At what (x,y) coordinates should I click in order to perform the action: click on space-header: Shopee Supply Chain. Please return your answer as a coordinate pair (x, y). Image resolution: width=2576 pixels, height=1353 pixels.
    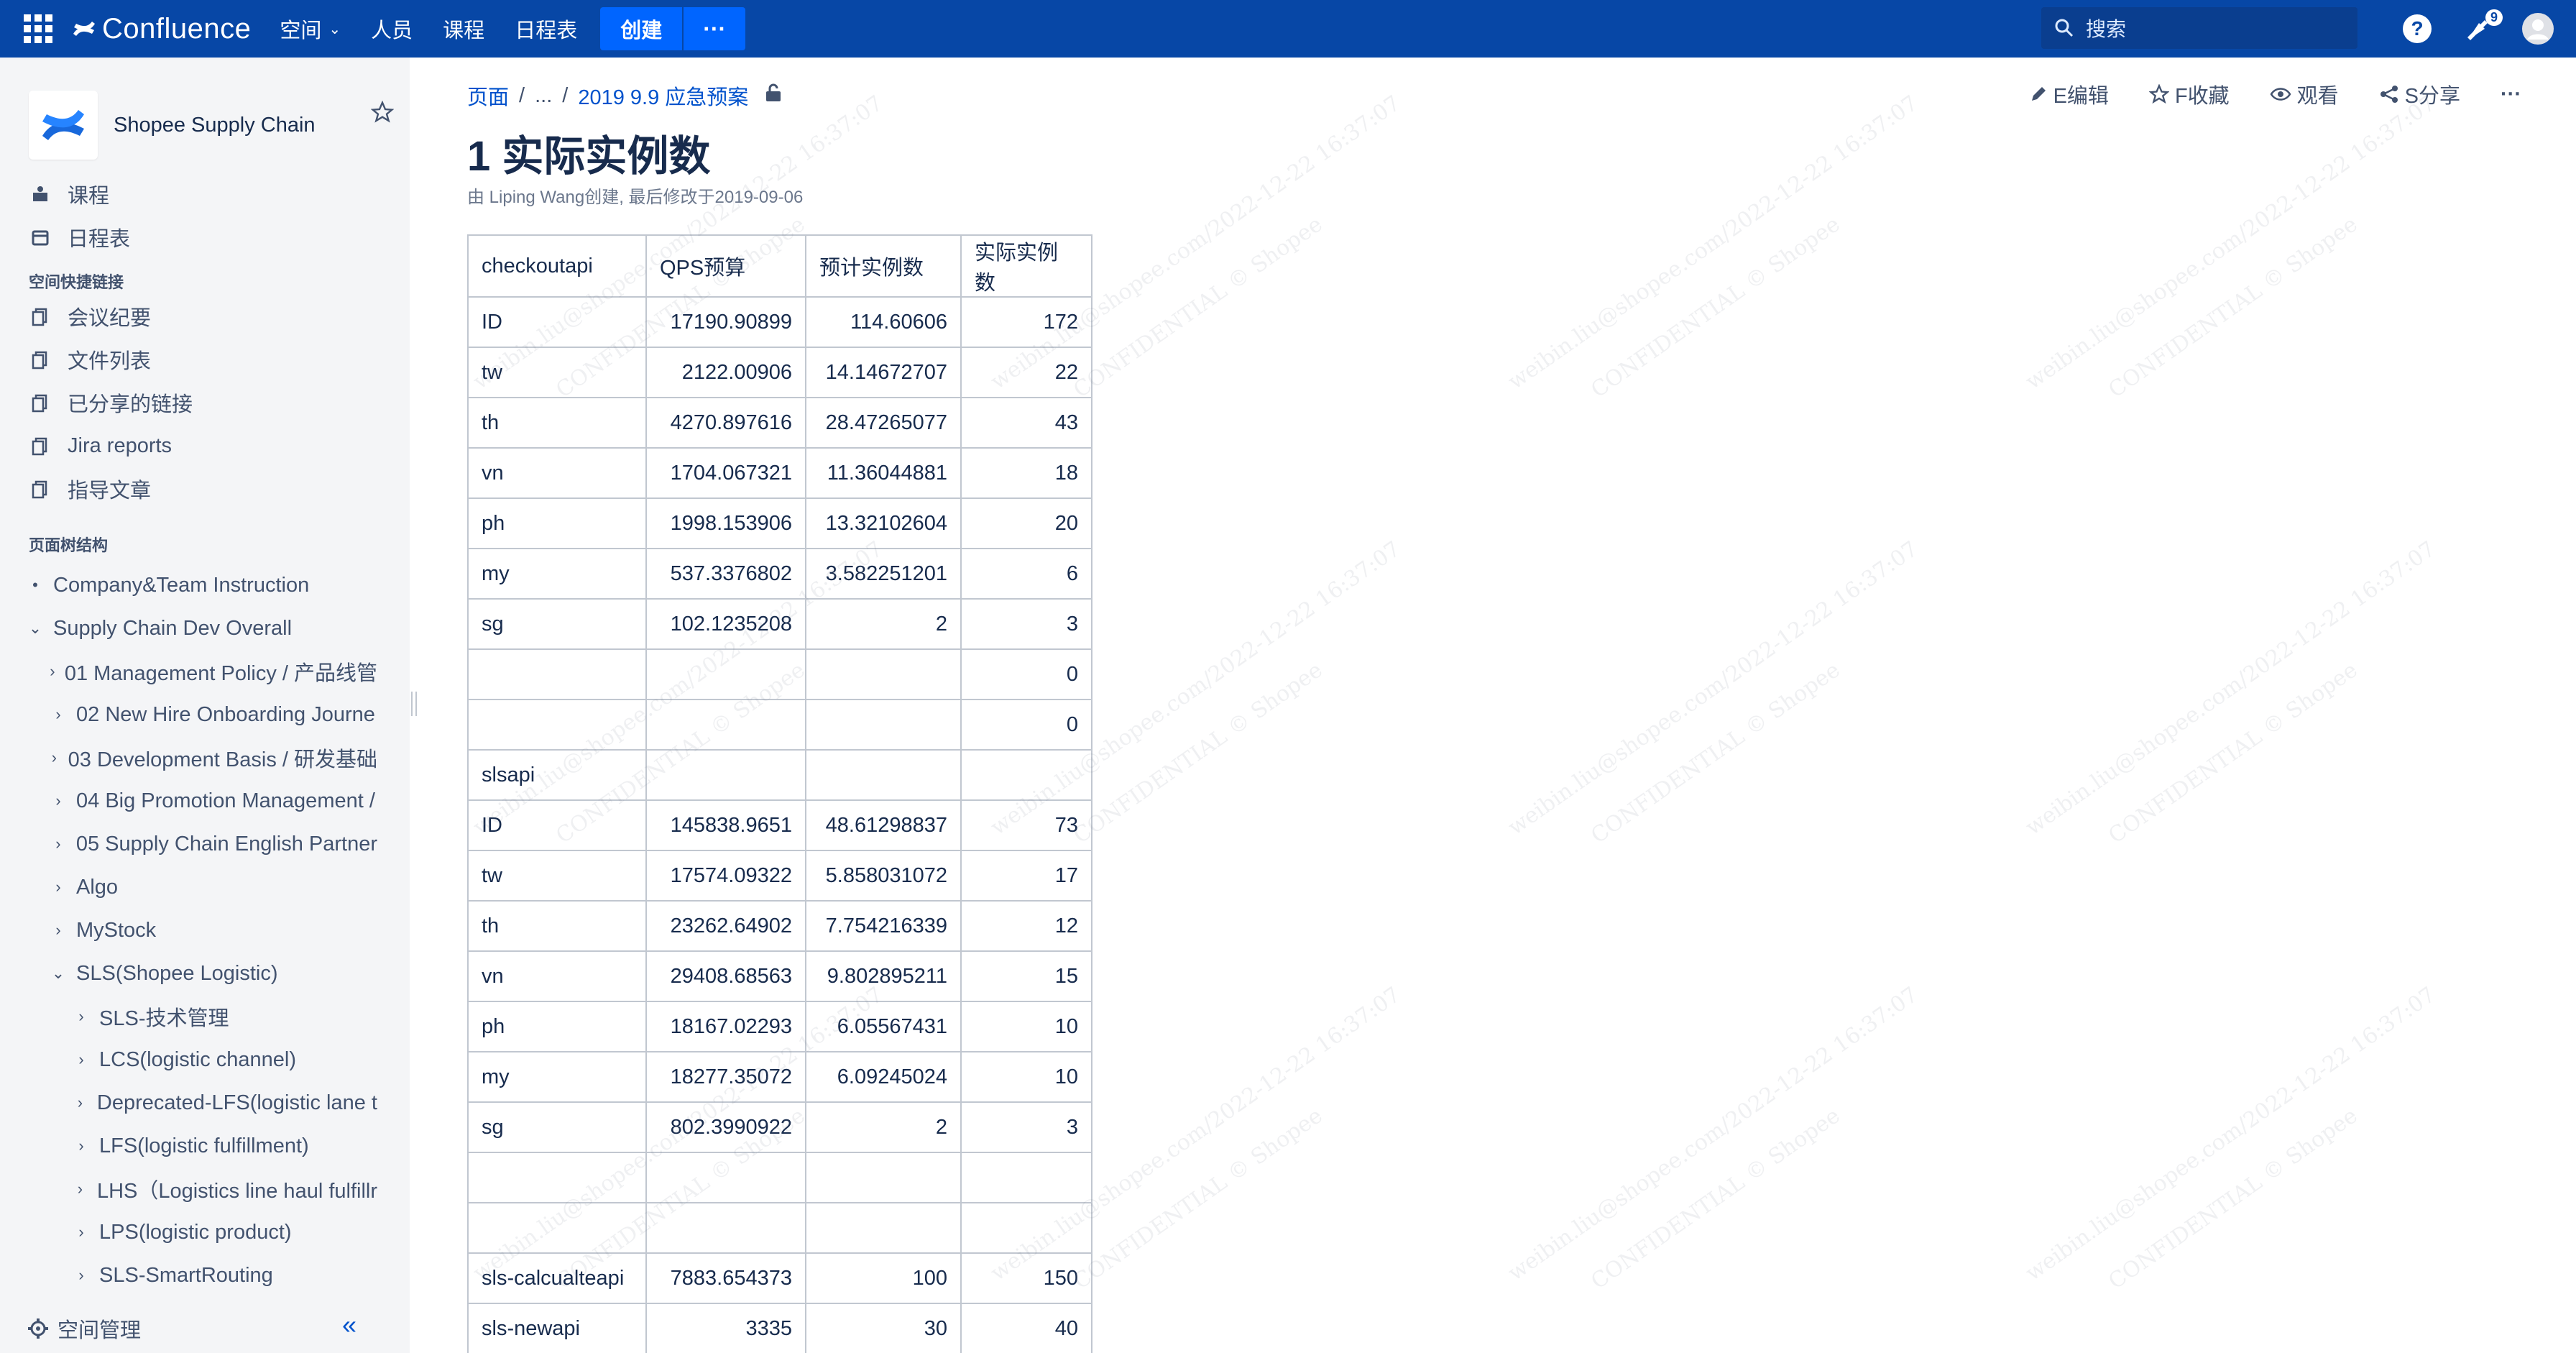
    Looking at the image, I should click on (205, 115).